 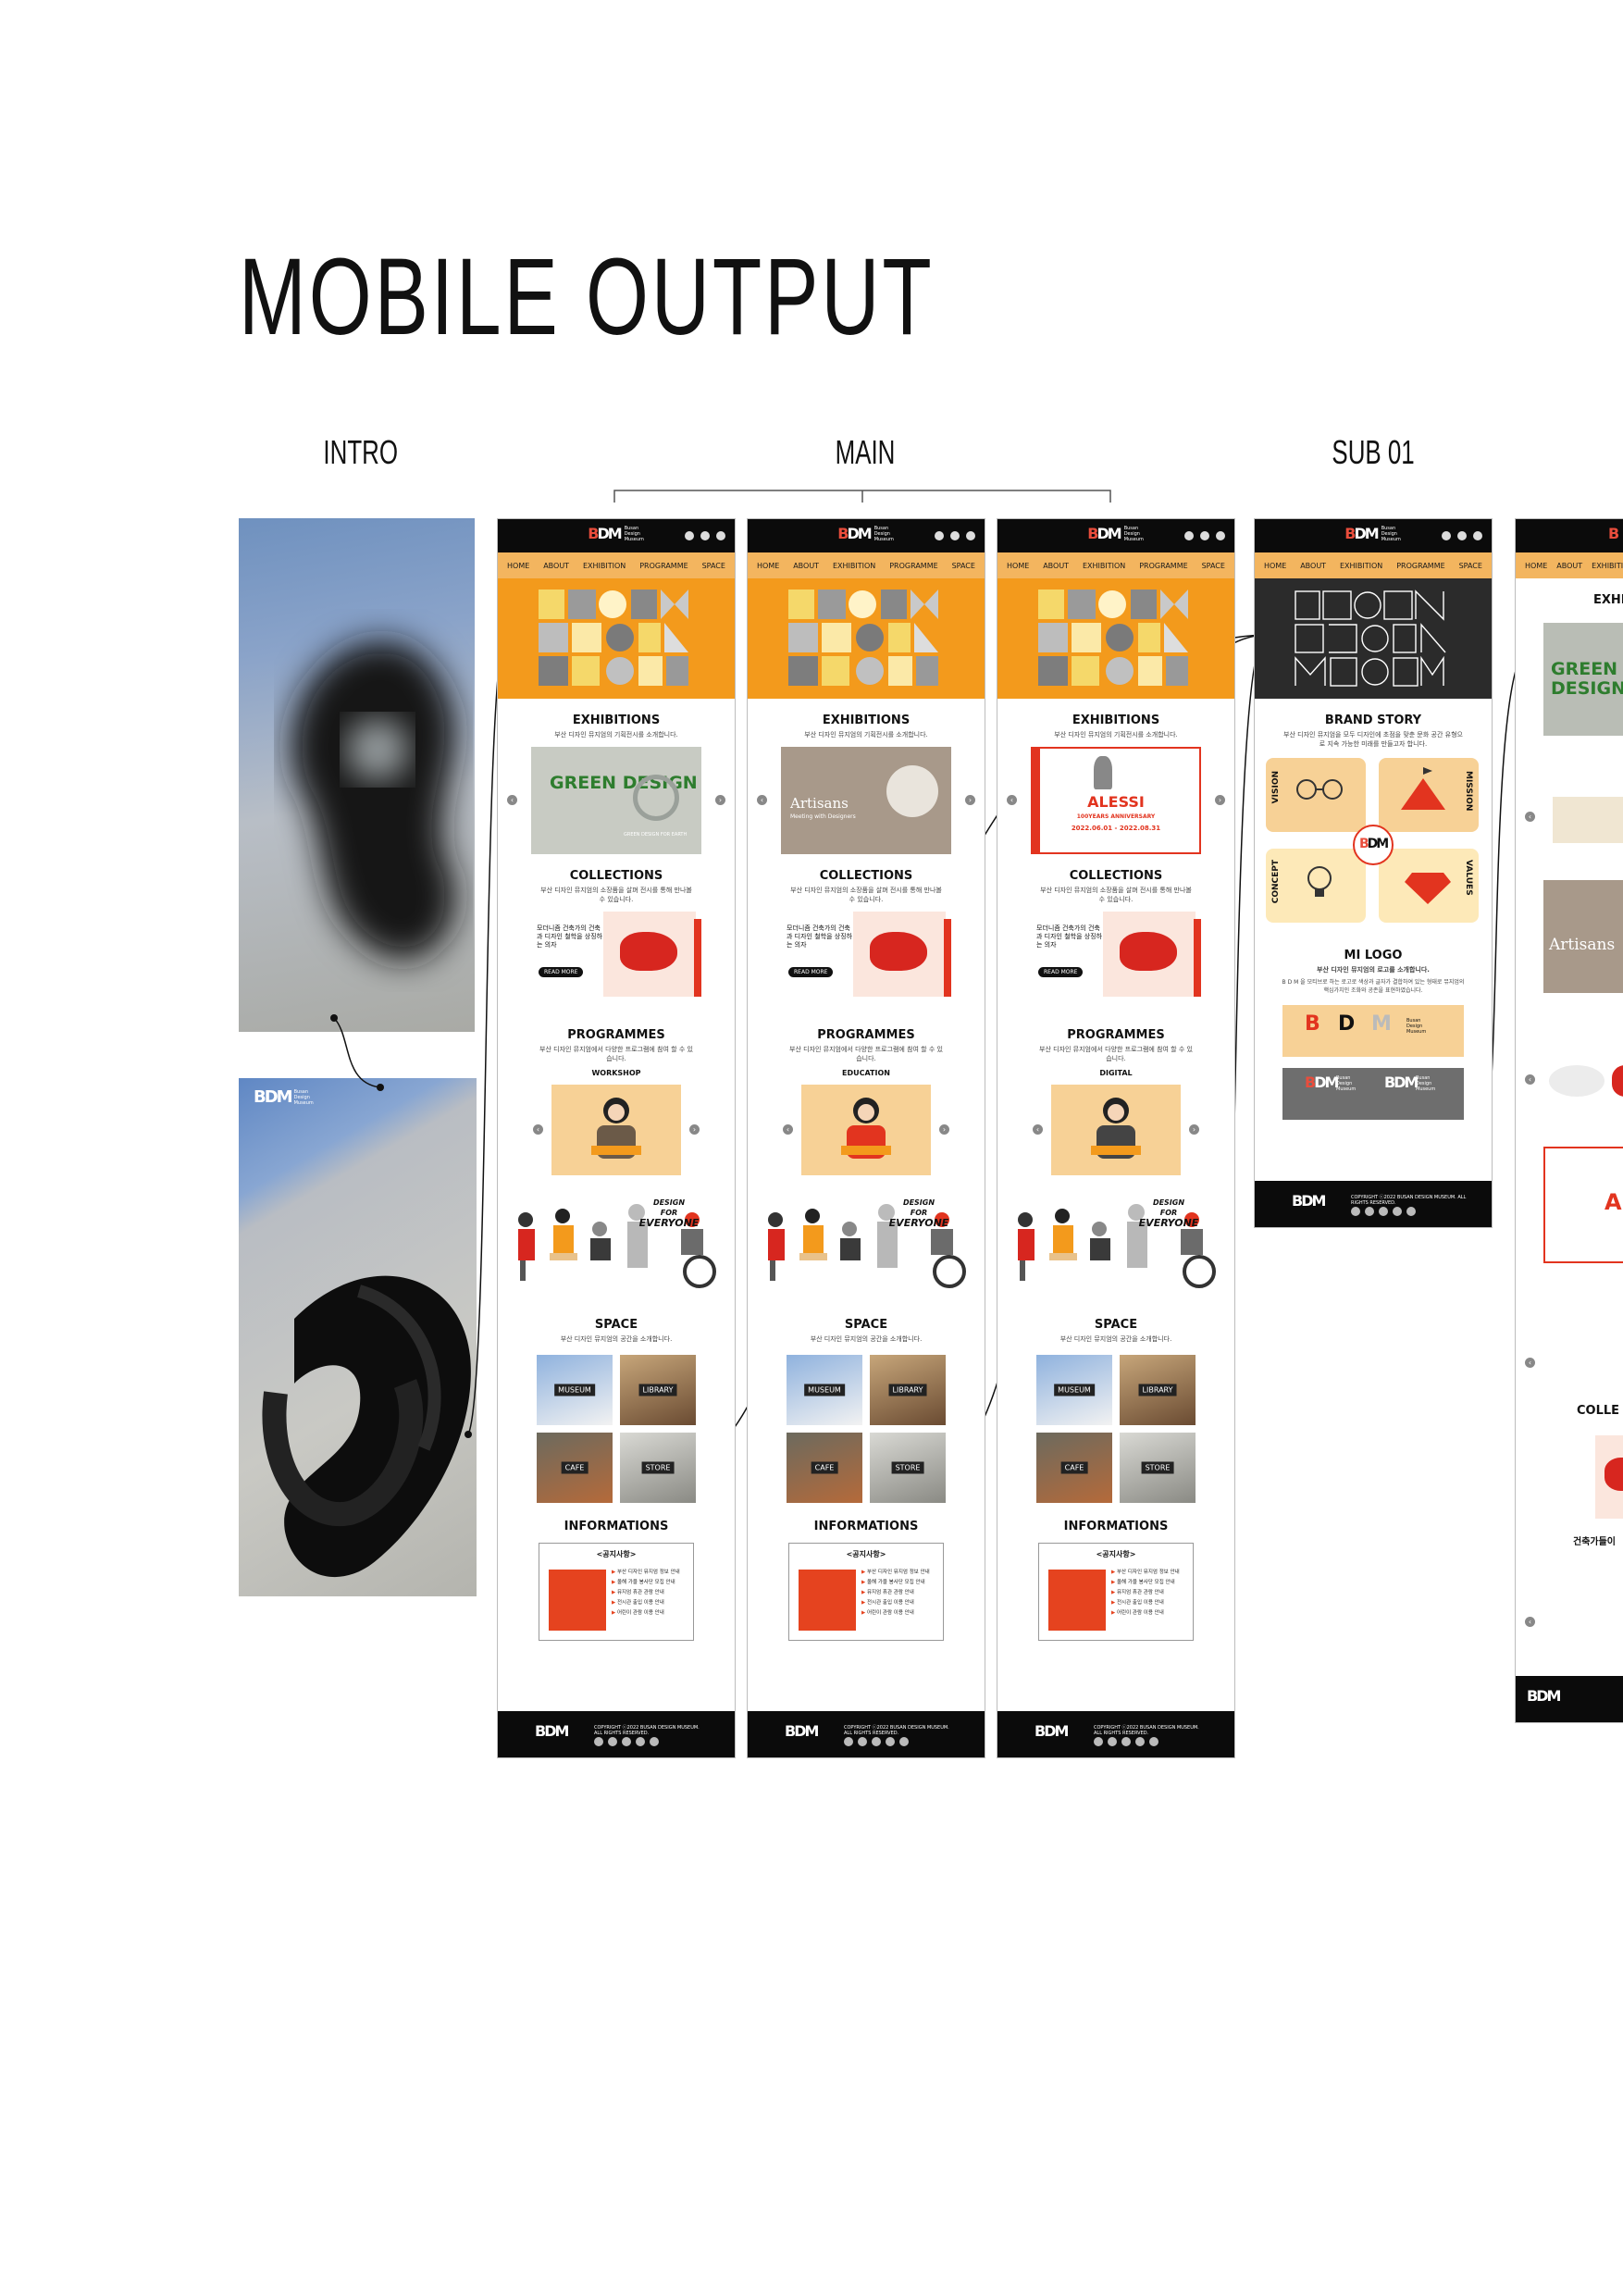 What do you see at coordinates (1316, 886) in the screenshot?
I see `concept-card: CONCEPT` at bounding box center [1316, 886].